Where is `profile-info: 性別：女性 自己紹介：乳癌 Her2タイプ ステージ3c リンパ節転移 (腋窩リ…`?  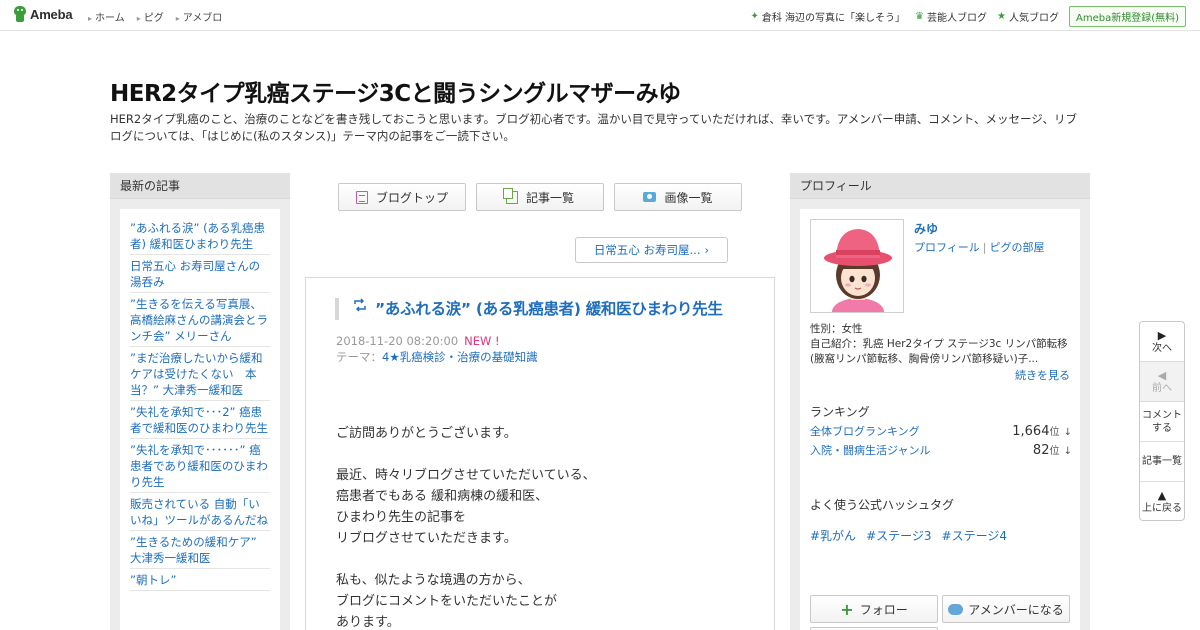 profile-info: 性別：女性 自己紹介：乳癌 Her2タイプ ステージ3c リンパ節転移 (腋窩リ… is located at coordinates (941, 344).